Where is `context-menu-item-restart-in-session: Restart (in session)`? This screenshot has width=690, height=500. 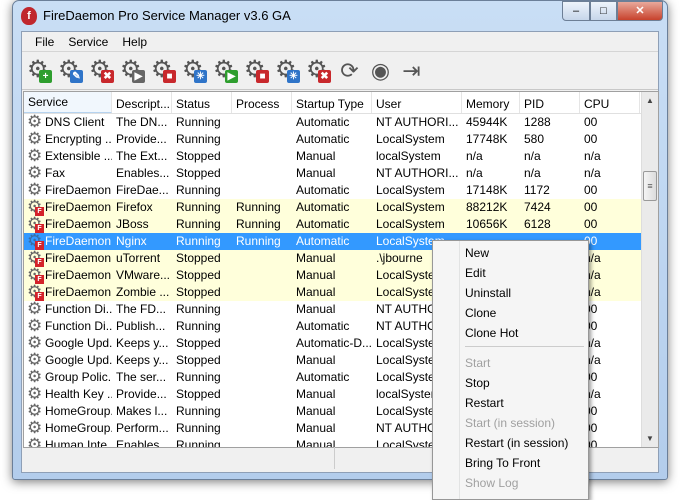 context-menu-item-restart-in-session: Restart (in session) is located at coordinates (510, 443).